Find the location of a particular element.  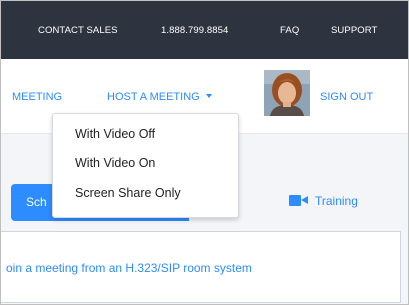

host-a-meeting-dropdown: HOST A MEETING is located at coordinates (159, 97).